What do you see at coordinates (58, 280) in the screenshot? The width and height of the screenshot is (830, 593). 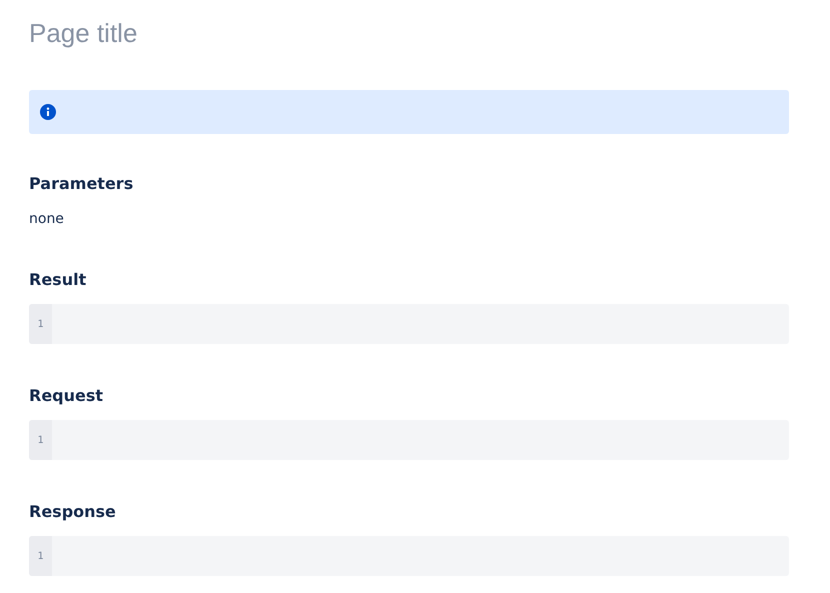 I see `section-heading: Result` at bounding box center [58, 280].